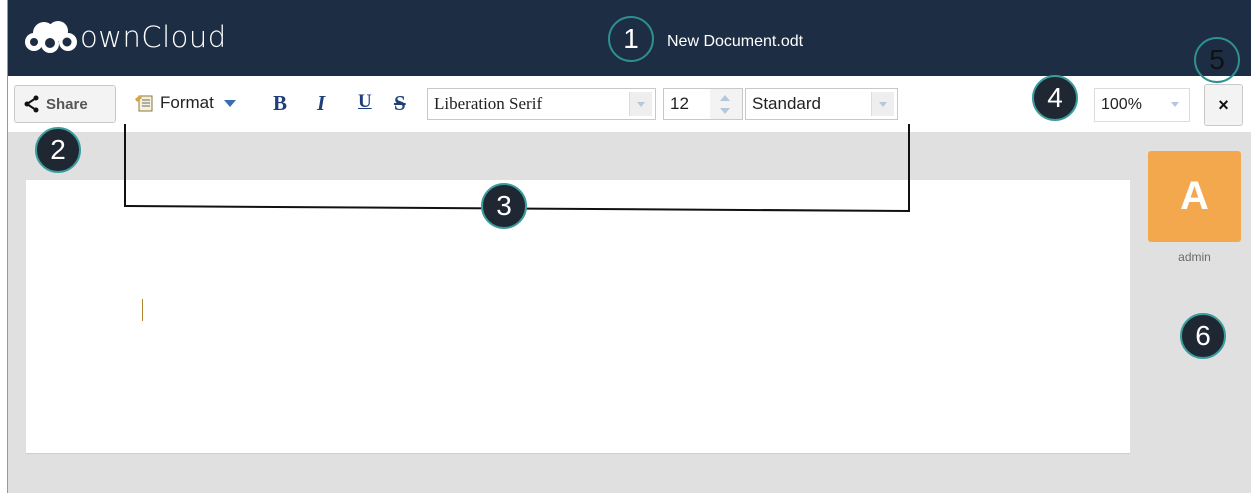 This screenshot has width=1251, height=493. Describe the element at coordinates (280, 103) in the screenshot. I see `bold-button: B` at that location.